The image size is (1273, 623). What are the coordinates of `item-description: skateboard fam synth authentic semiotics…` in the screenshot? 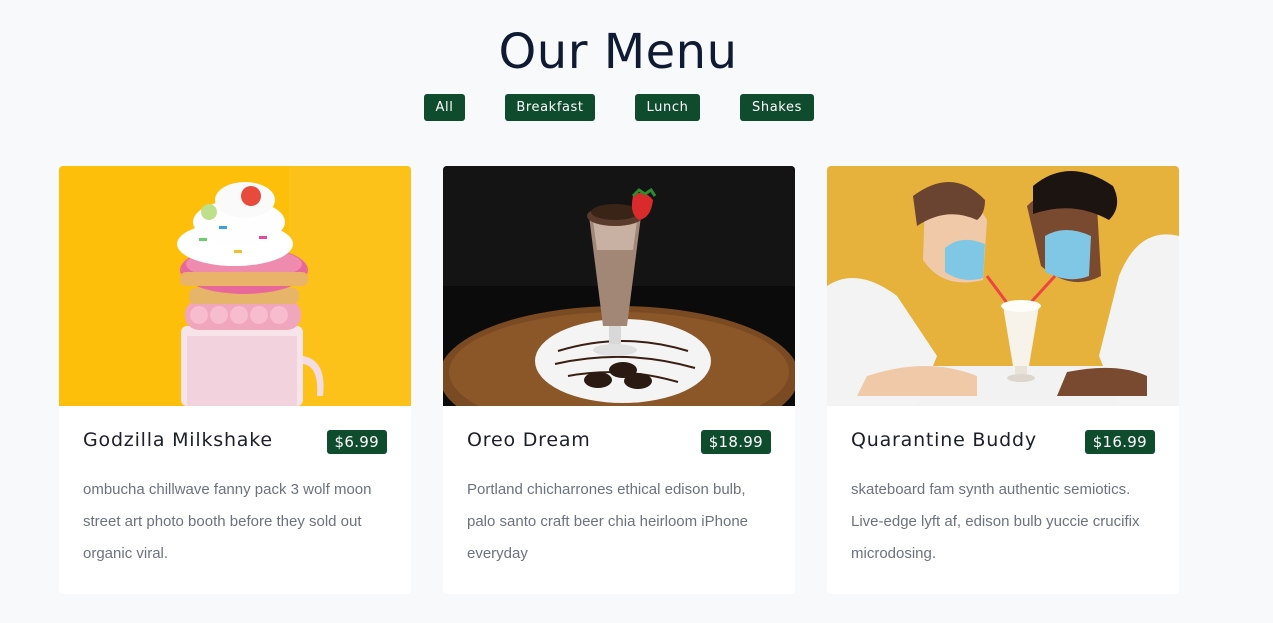 It's located at (995, 521).